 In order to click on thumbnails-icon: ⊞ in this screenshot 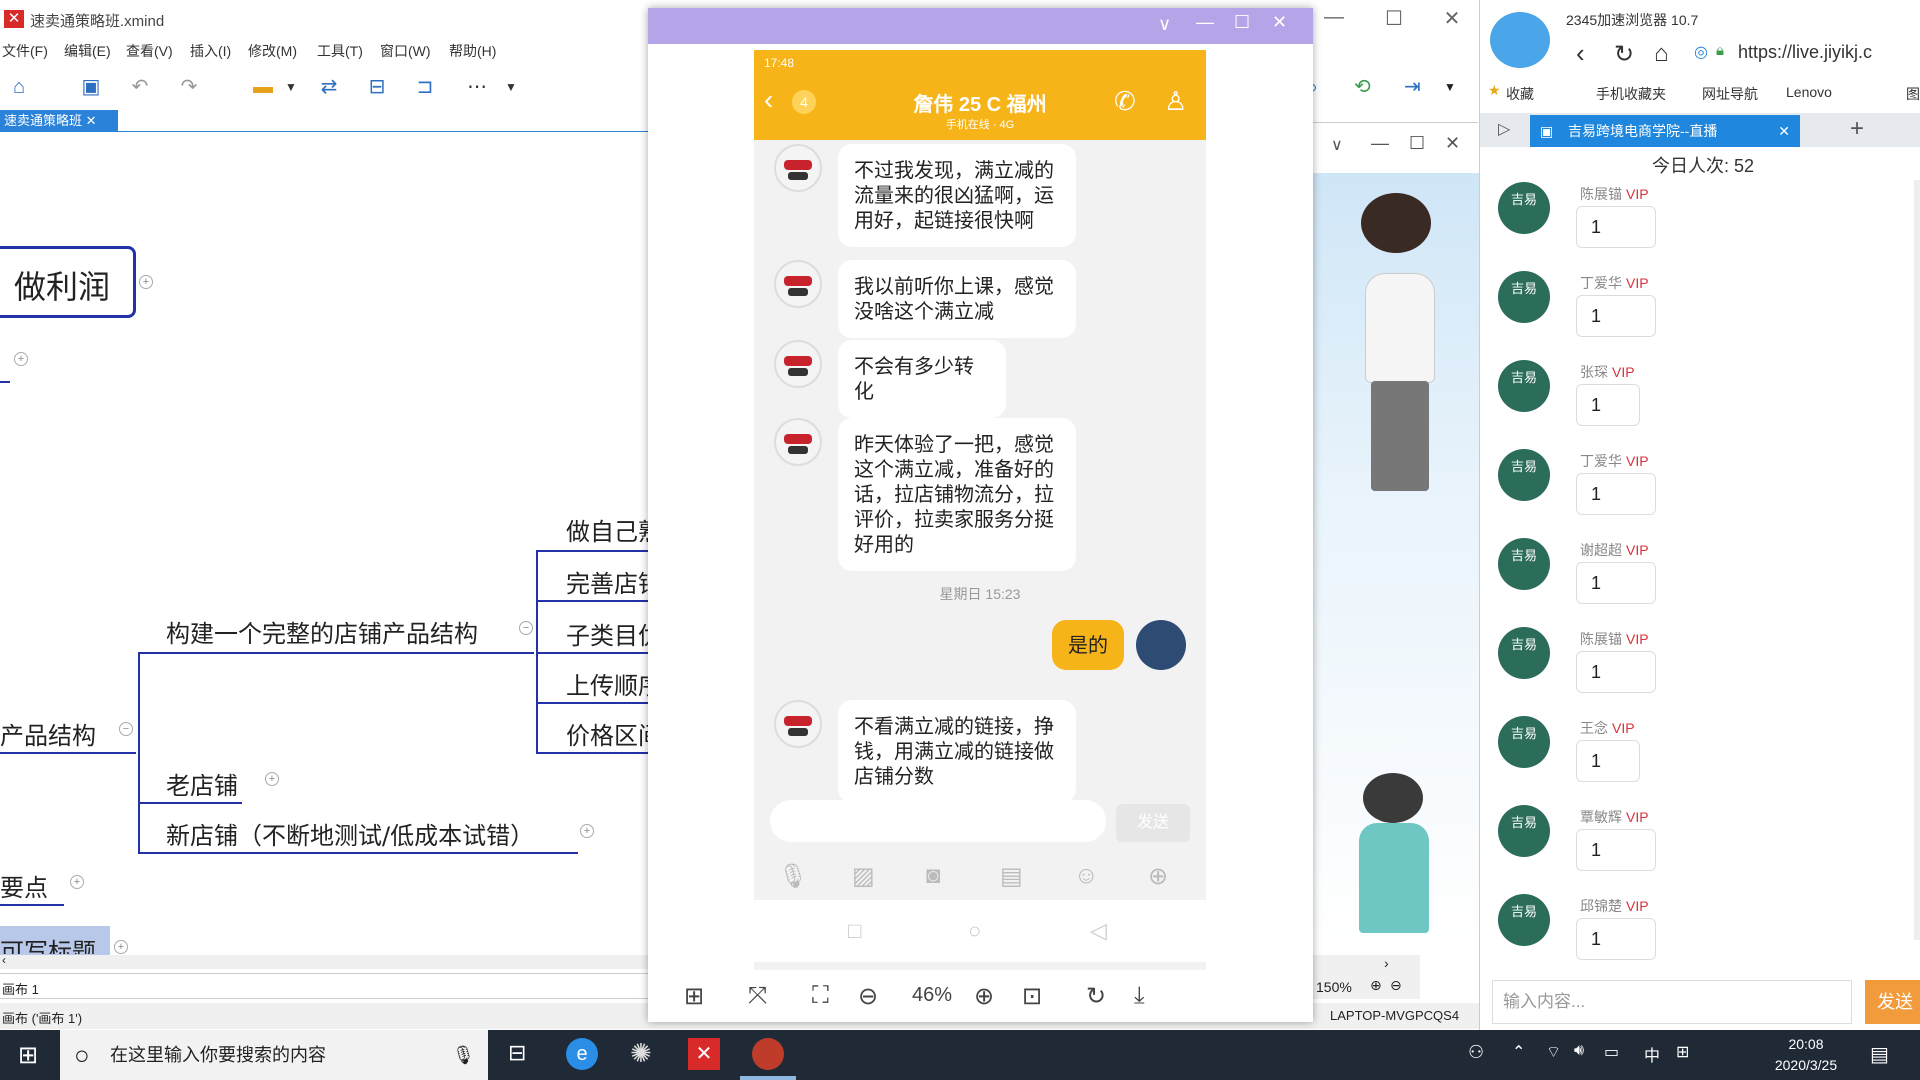, I will do `click(694, 996)`.